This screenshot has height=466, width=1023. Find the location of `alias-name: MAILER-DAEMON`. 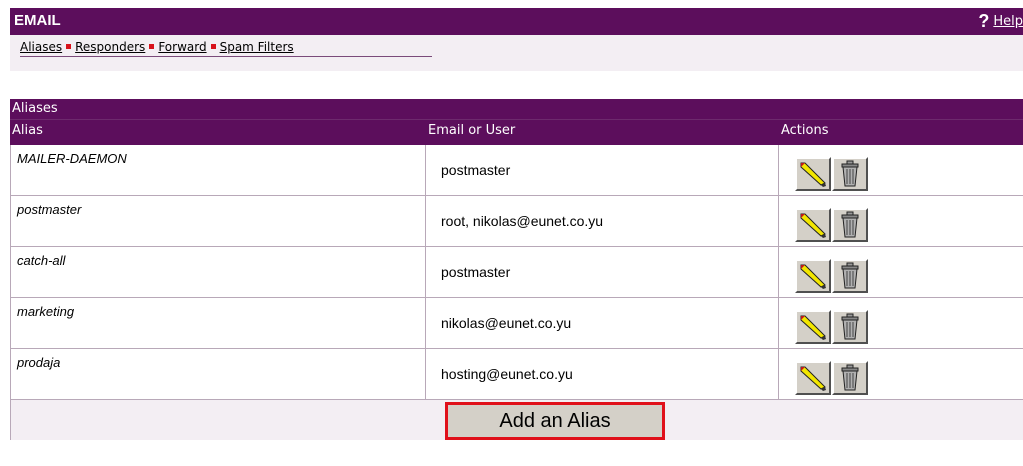

alias-name: MAILER-DAEMON is located at coordinates (72, 158).